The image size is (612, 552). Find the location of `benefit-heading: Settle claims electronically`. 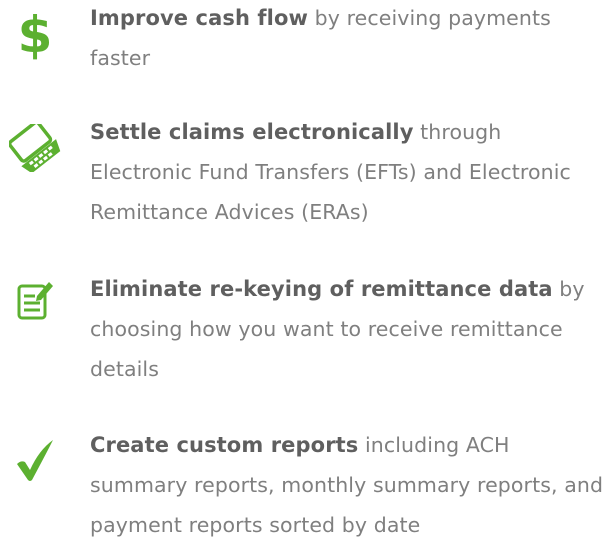

benefit-heading: Settle claims electronically is located at coordinates (252, 132).